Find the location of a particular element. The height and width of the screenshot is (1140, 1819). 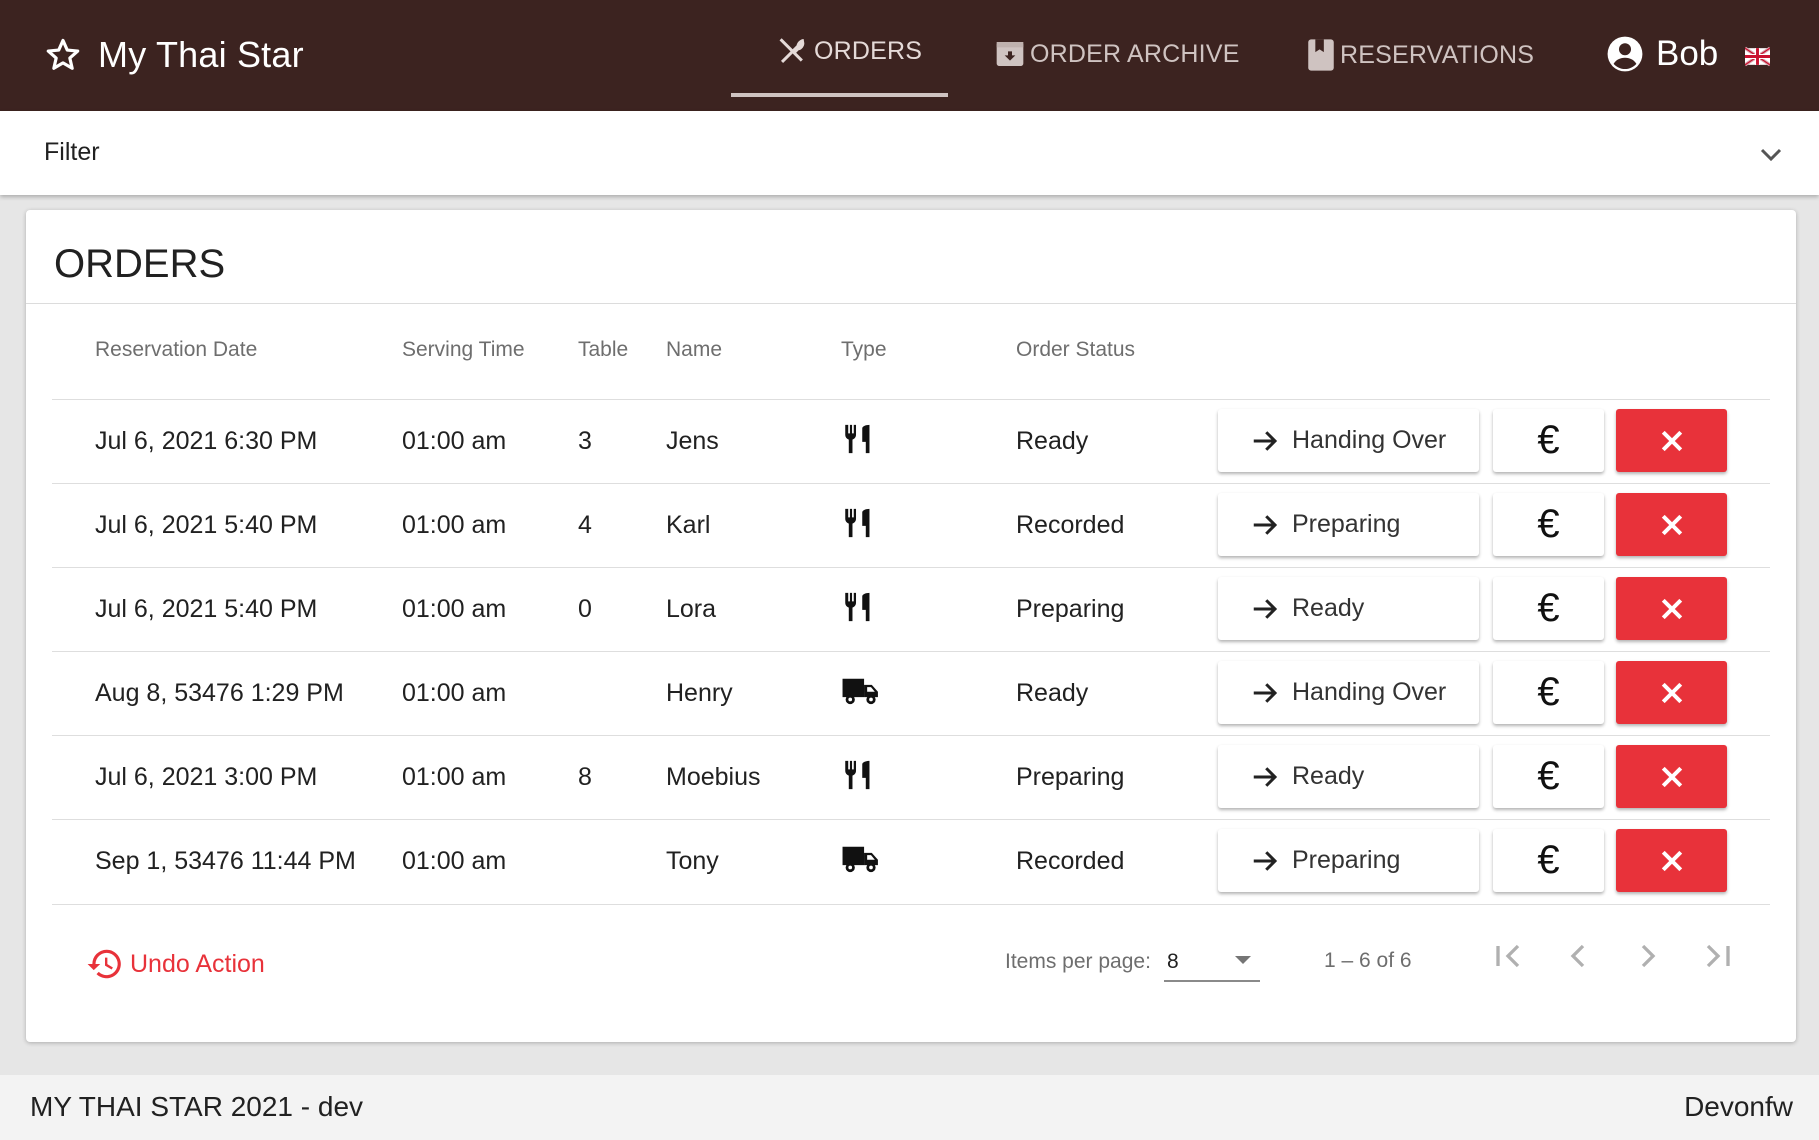

page-footer: MY THAI STAR 2021 - dev Devonfw is located at coordinates (909, 1107).